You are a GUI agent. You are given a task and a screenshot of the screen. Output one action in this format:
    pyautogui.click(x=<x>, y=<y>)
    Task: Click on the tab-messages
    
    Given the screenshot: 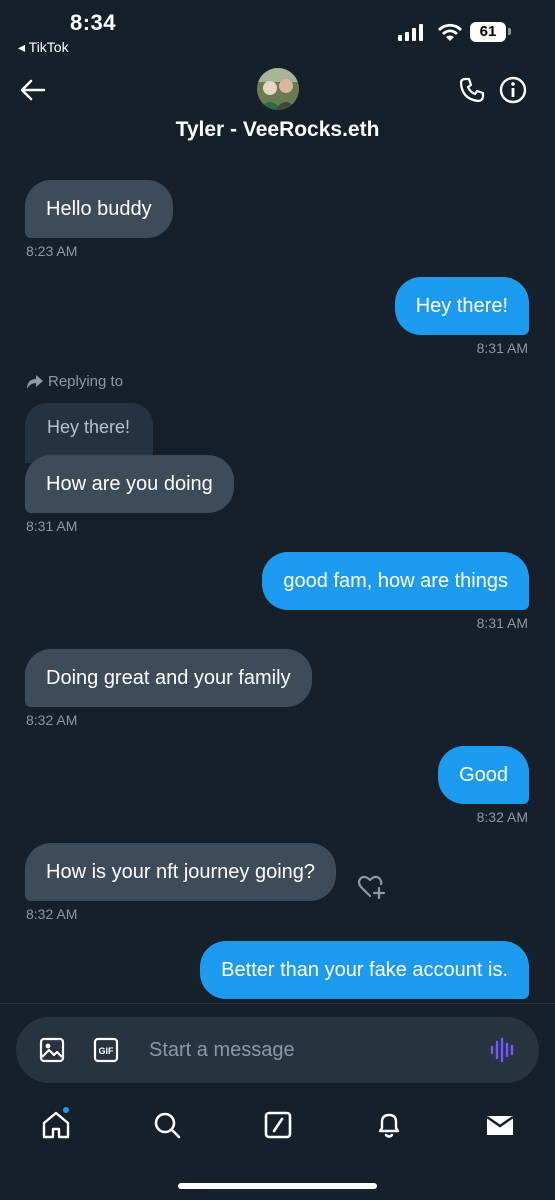 What is the action you would take?
    pyautogui.click(x=500, y=1125)
    